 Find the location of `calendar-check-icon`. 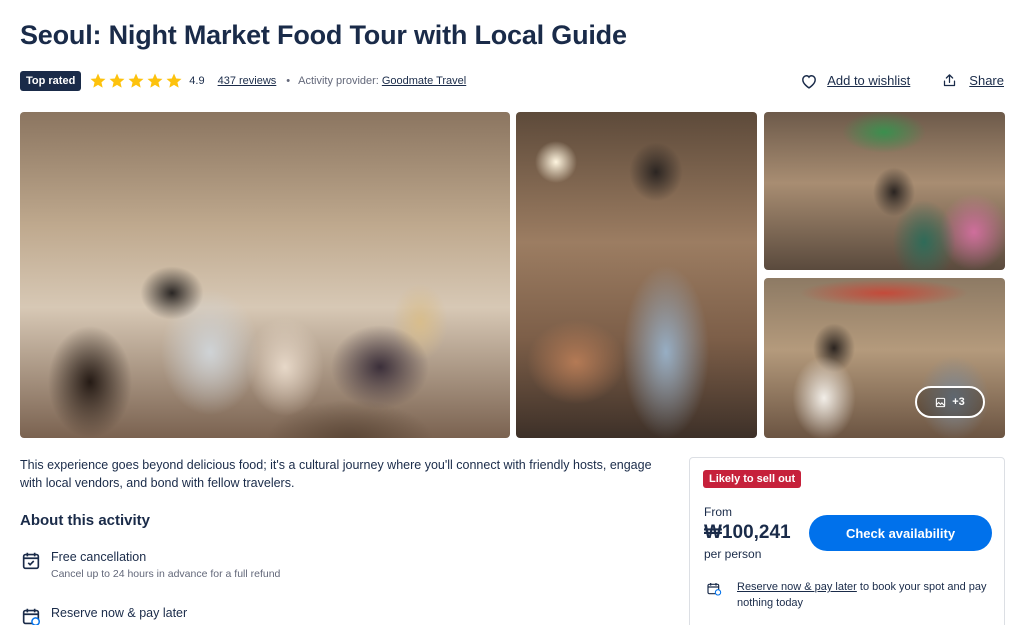

calendar-check-icon is located at coordinates (31, 561).